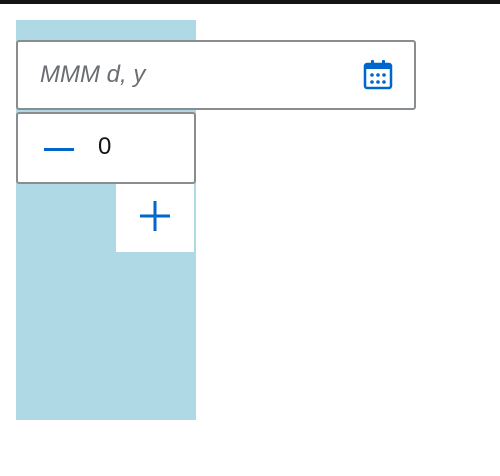 This screenshot has height=476, width=500. I want to click on date-picker, so click(216, 75).